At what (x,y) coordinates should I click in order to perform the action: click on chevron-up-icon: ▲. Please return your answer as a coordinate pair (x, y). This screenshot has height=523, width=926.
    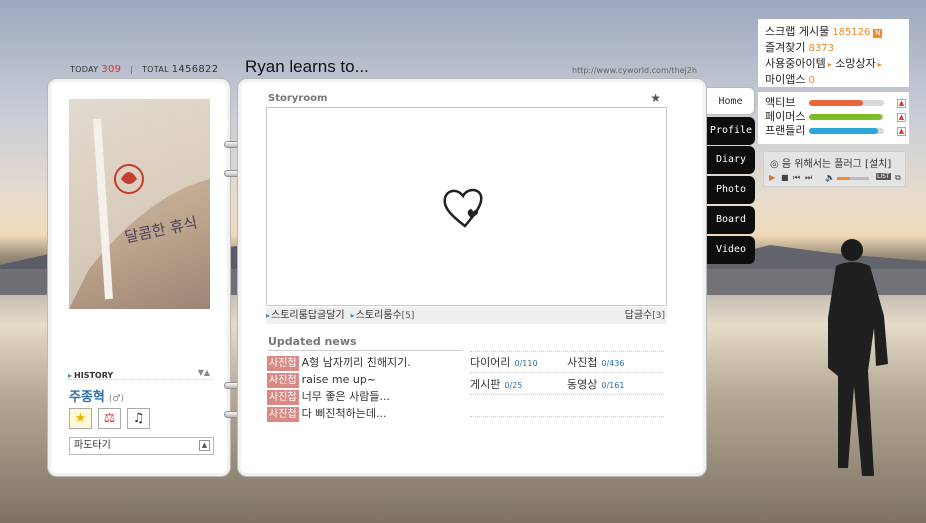
    Looking at the image, I should click on (204, 445).